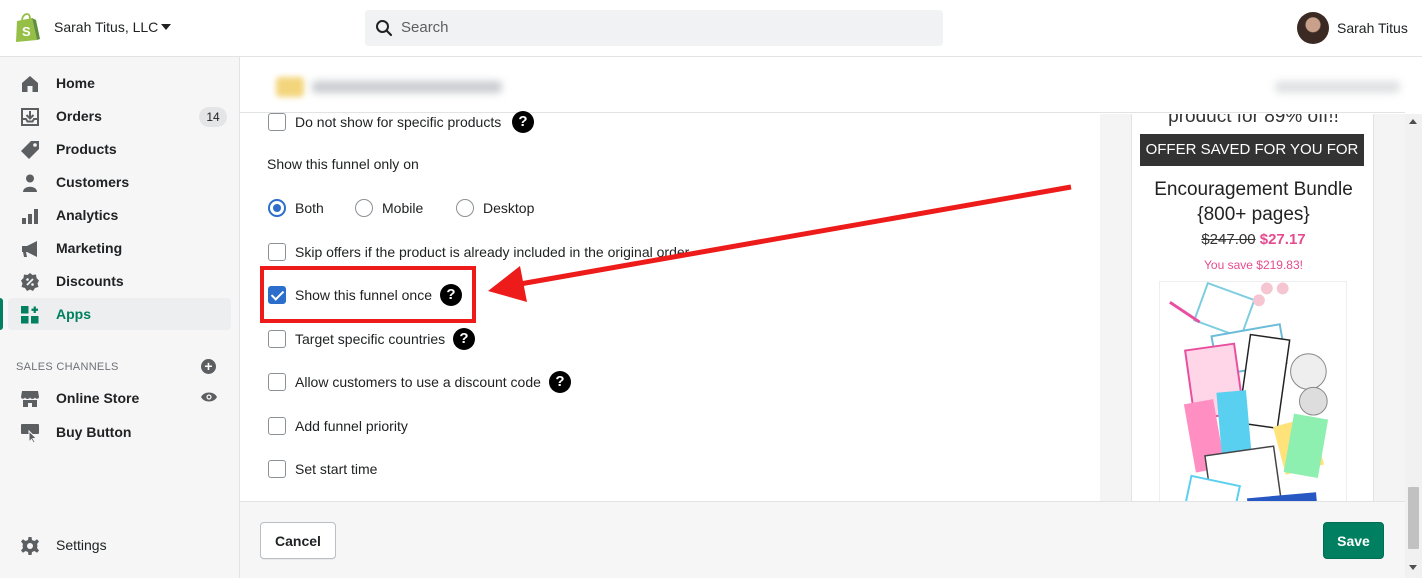  What do you see at coordinates (30, 216) in the screenshot?
I see `bar-chart-icon` at bounding box center [30, 216].